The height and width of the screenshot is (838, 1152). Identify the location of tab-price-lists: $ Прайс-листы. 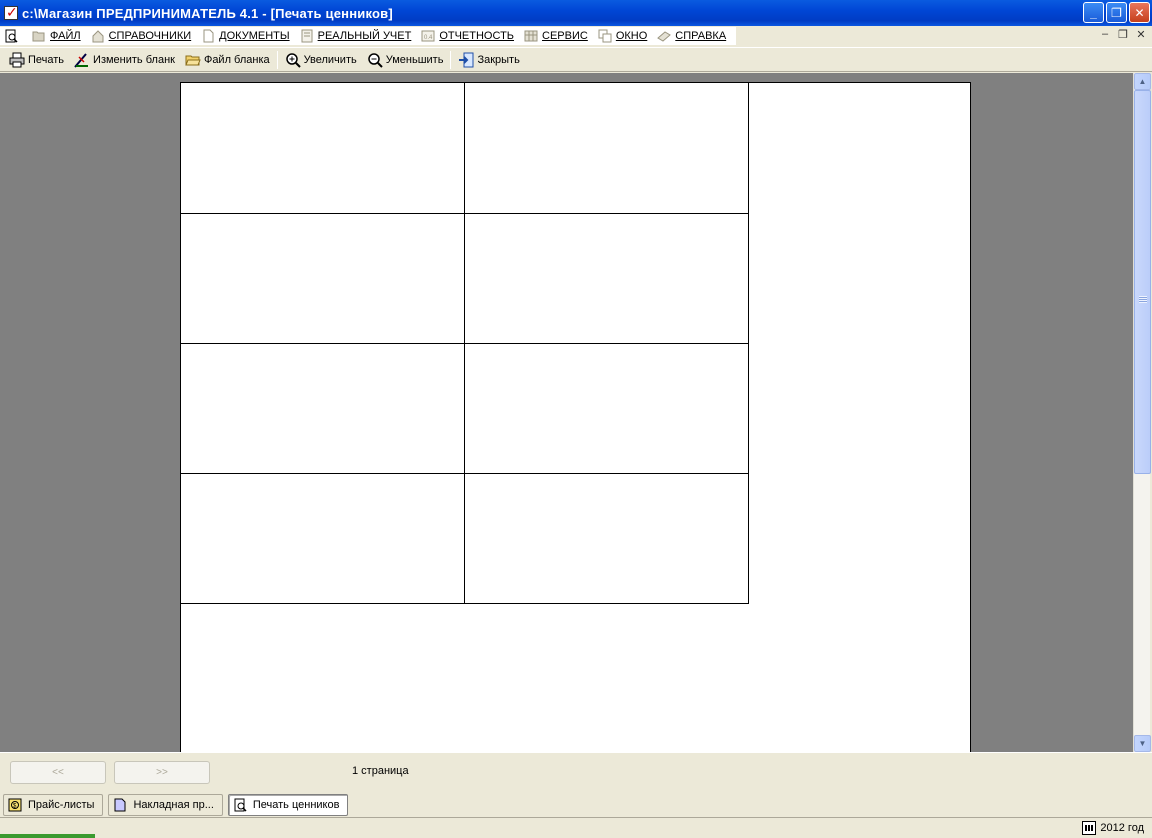
(53, 804).